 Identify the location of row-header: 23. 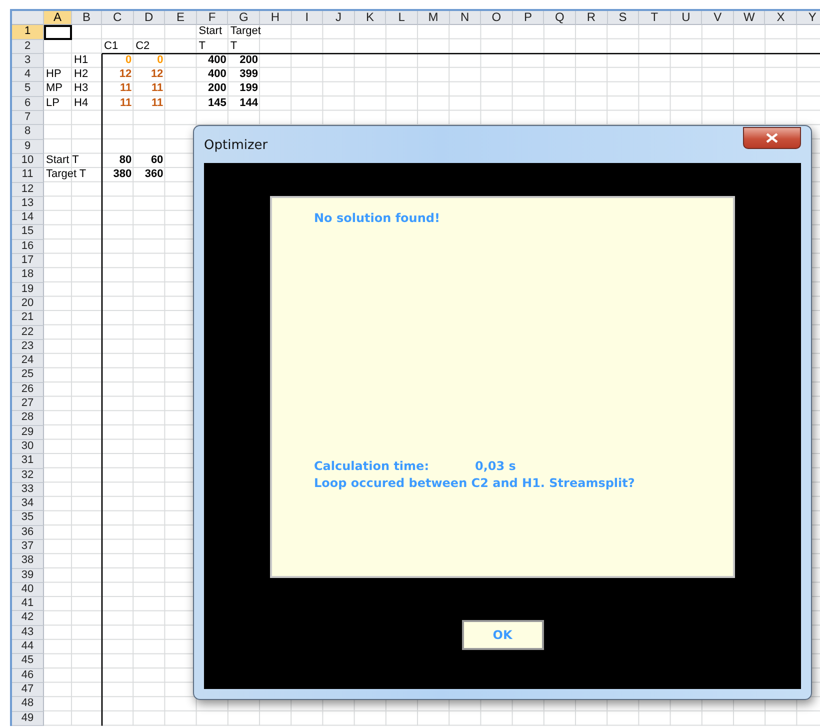
(28, 347).